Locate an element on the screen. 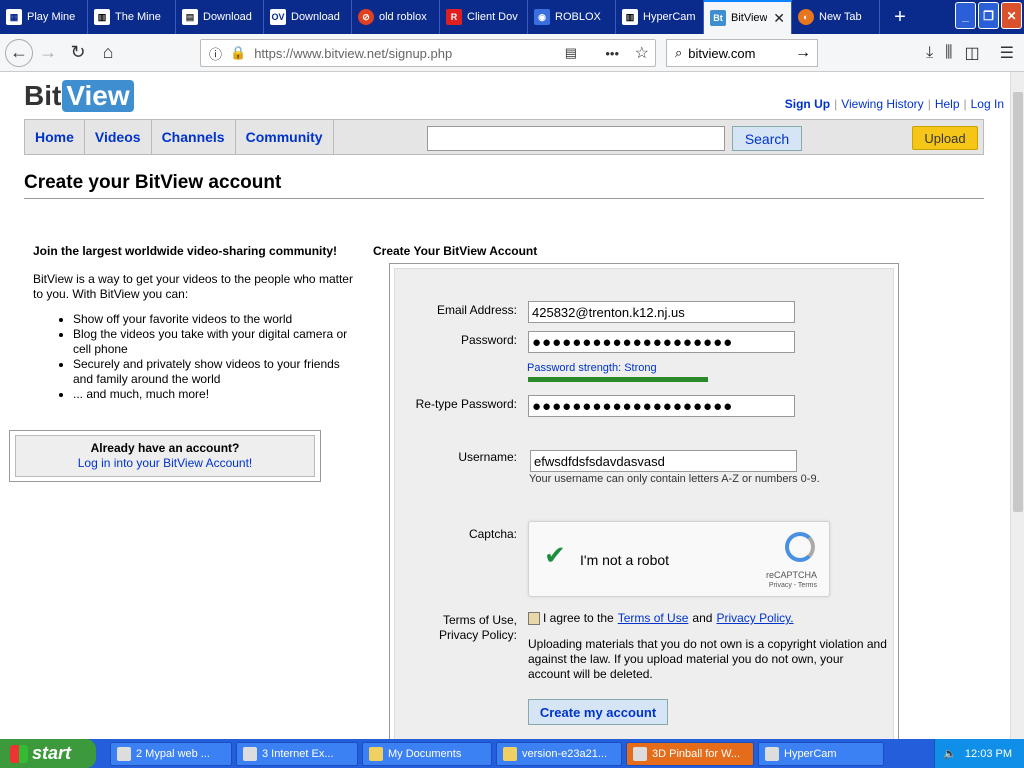 The height and width of the screenshot is (768, 1024). page-scrollbar is located at coordinates (1017, 405).